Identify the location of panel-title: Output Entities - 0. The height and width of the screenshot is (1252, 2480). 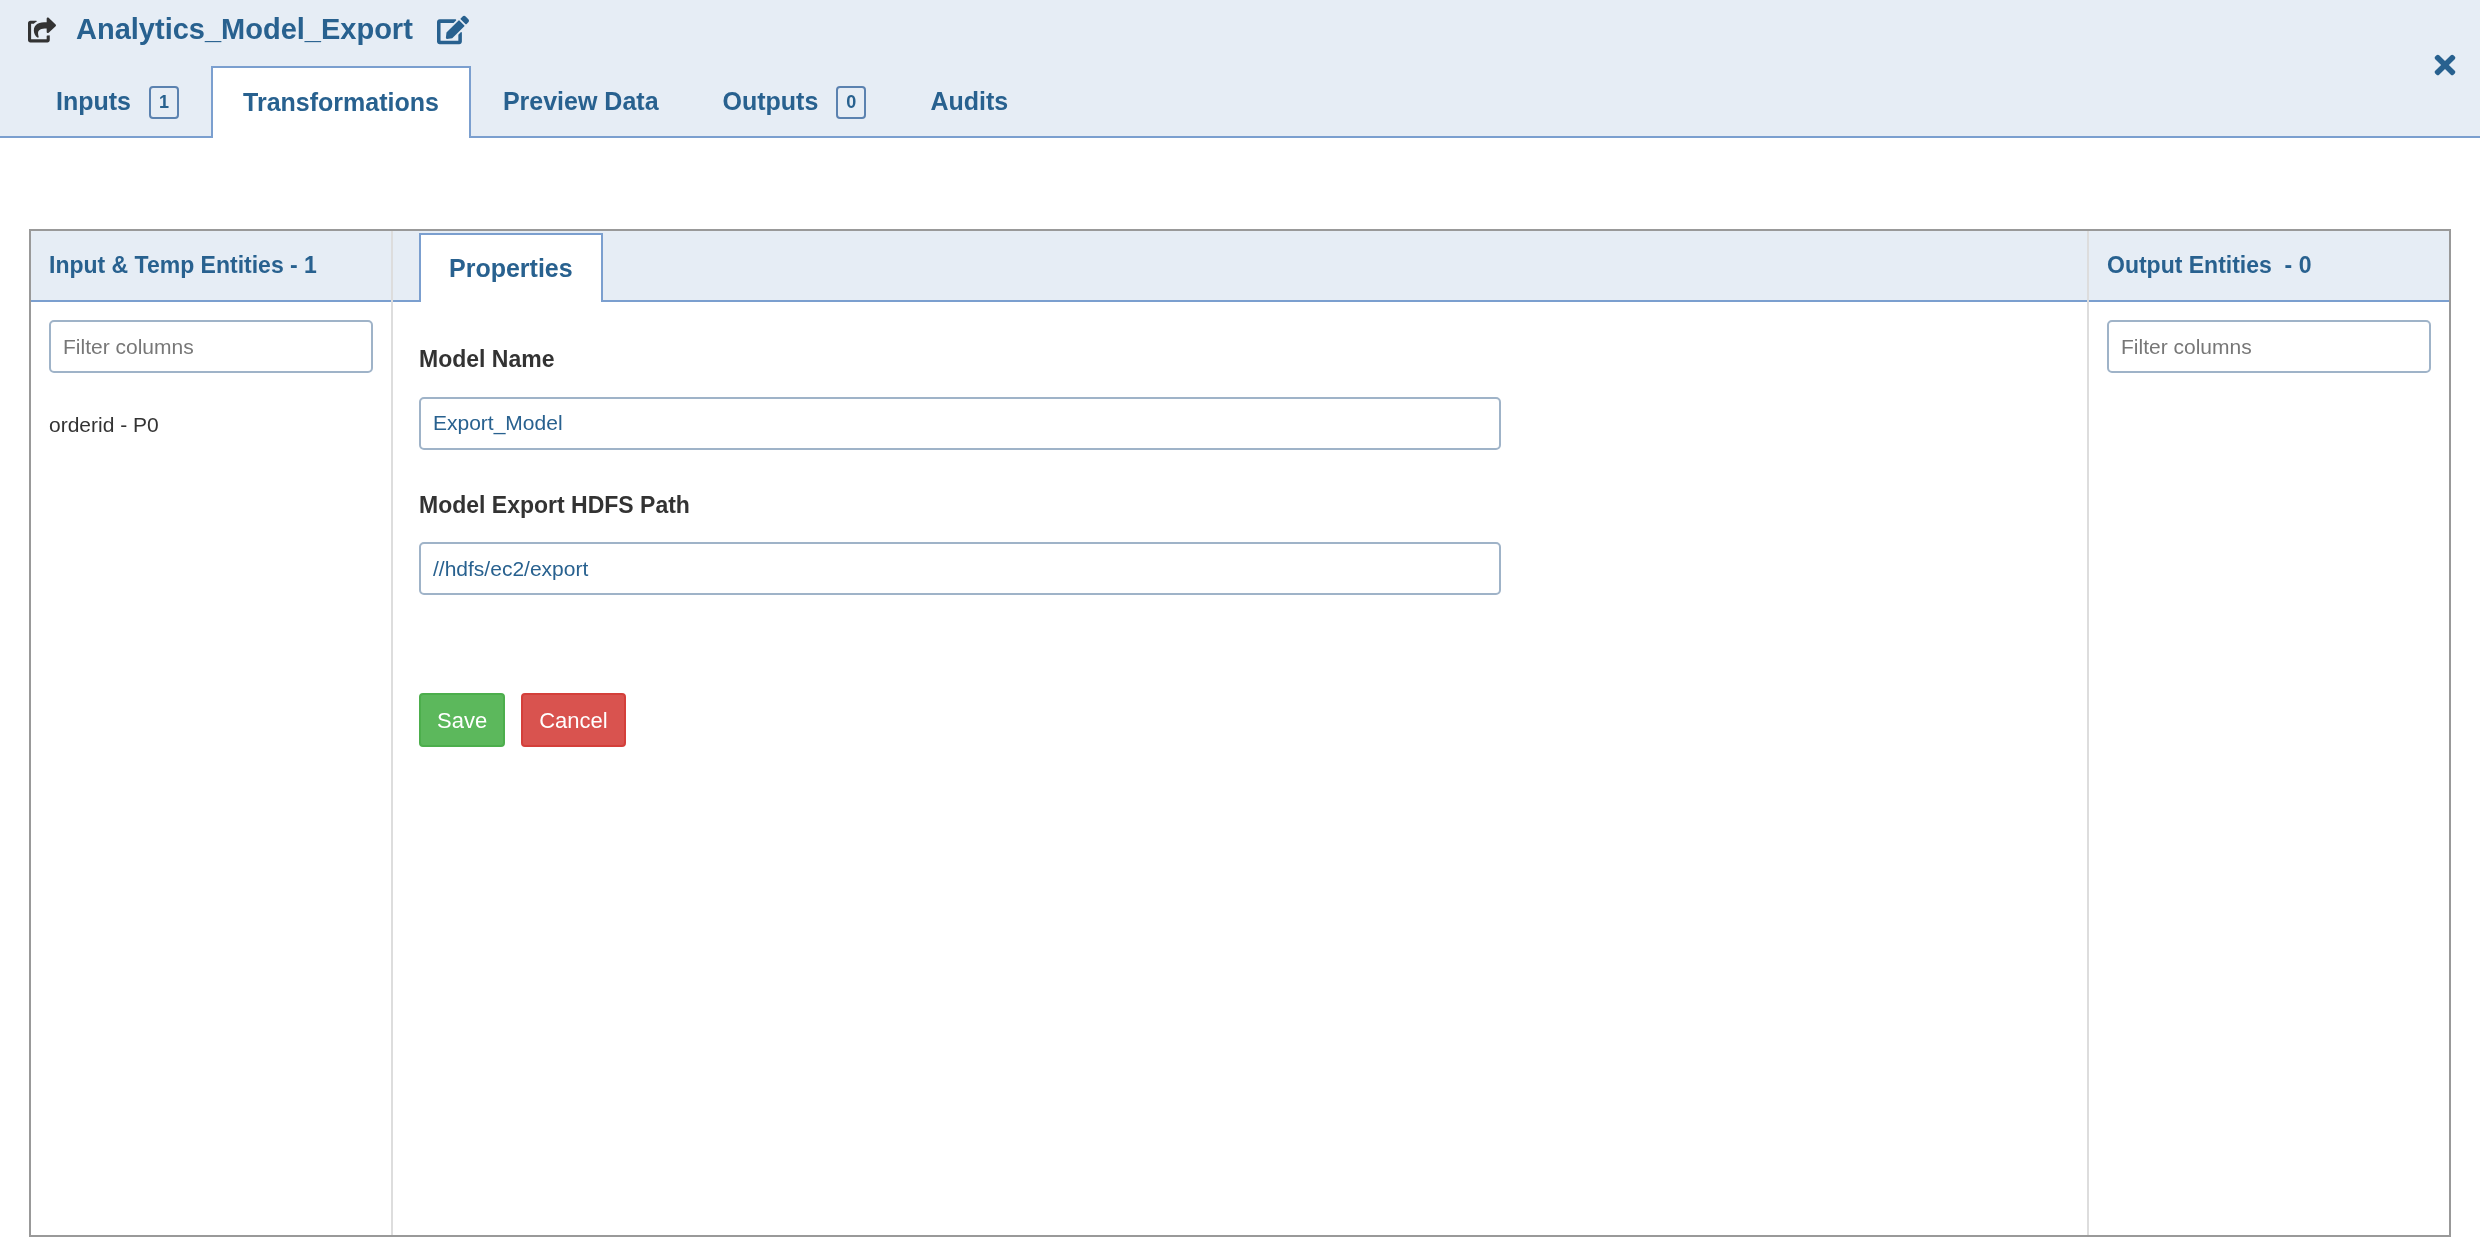
(2209, 266).